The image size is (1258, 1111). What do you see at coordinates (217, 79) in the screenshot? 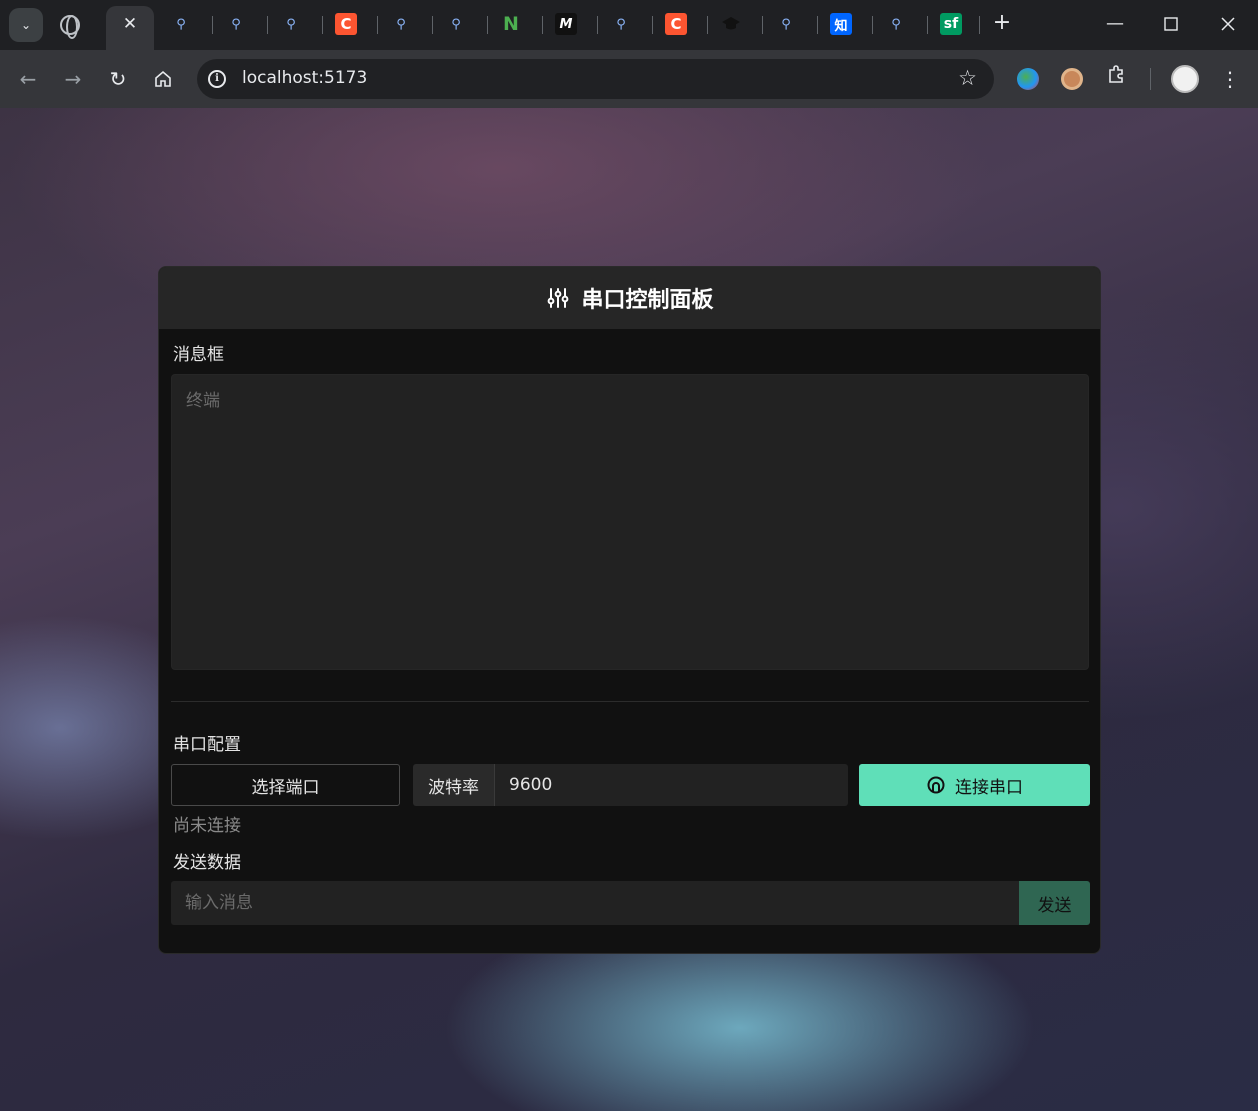
I see `site-info-icon: i` at bounding box center [217, 79].